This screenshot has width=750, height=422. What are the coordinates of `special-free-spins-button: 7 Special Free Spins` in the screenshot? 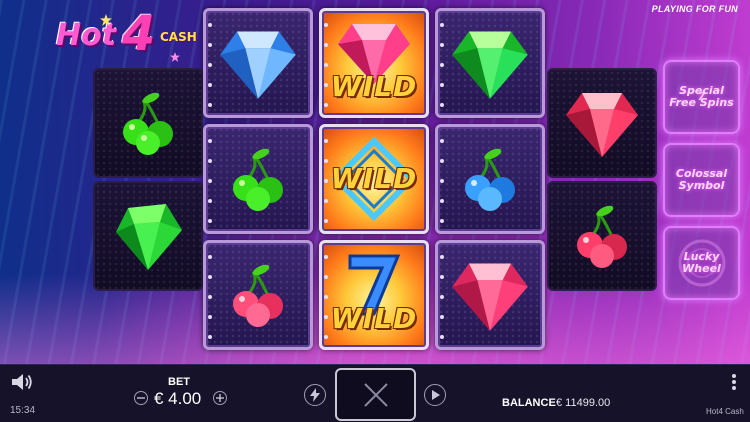 It's located at (701, 97).